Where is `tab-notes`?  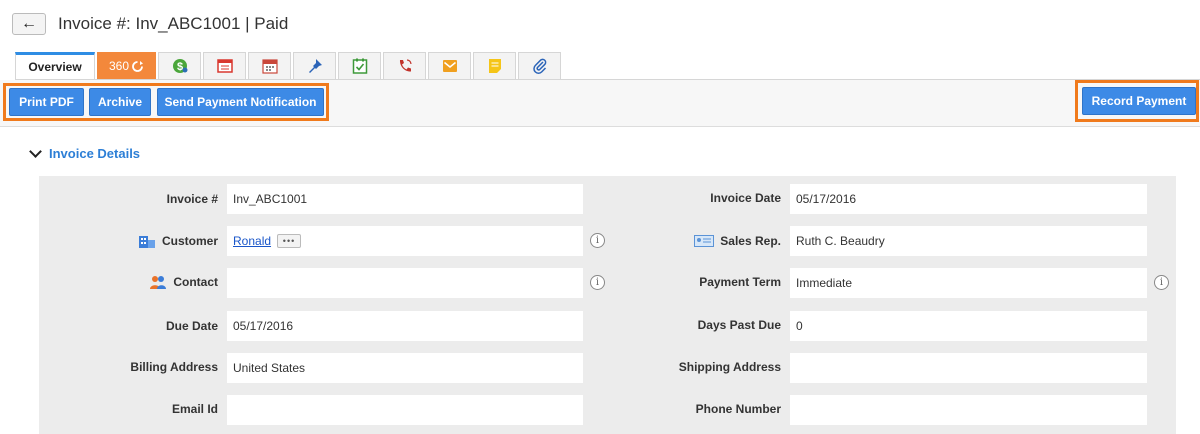
tab-notes is located at coordinates (494, 65).